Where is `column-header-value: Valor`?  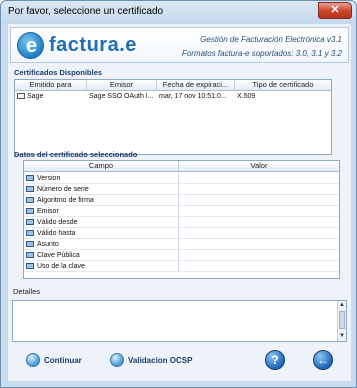 column-header-value: Valor is located at coordinates (259, 166).